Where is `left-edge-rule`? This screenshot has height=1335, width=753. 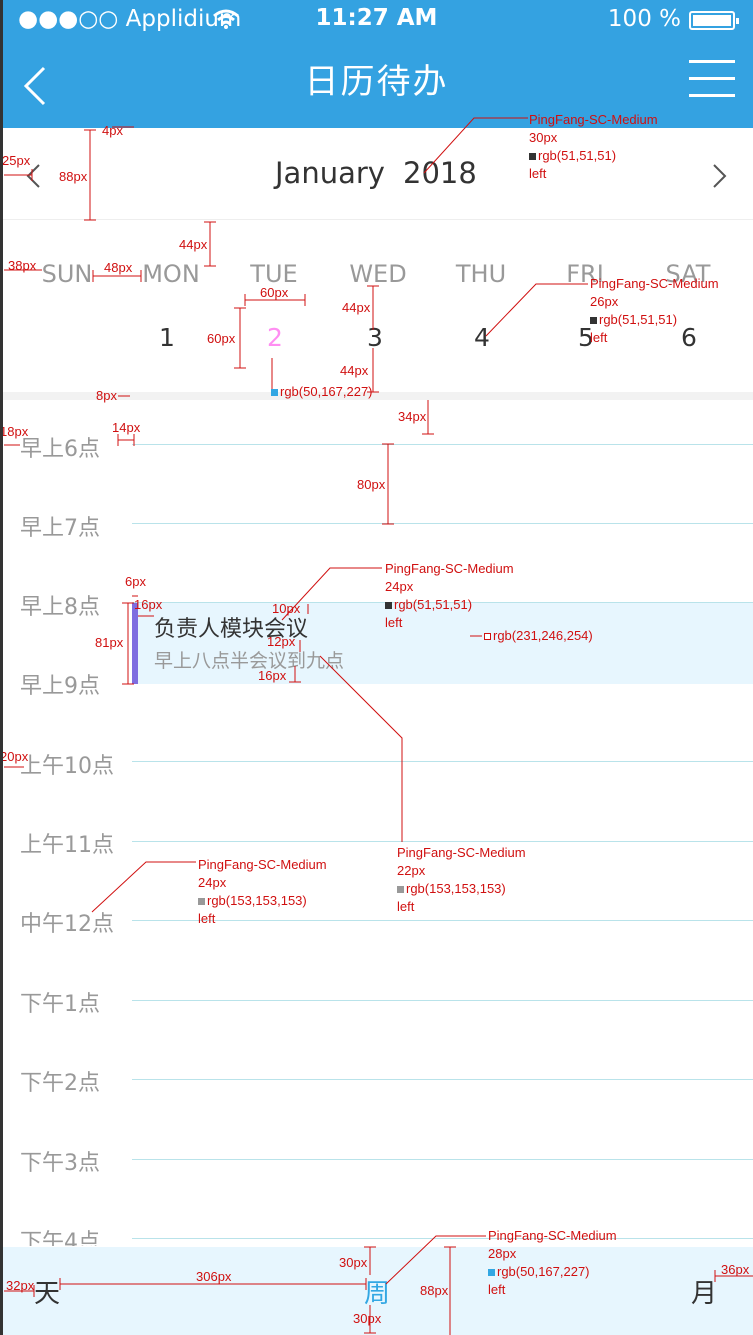
left-edge-rule is located at coordinates (1, 667).